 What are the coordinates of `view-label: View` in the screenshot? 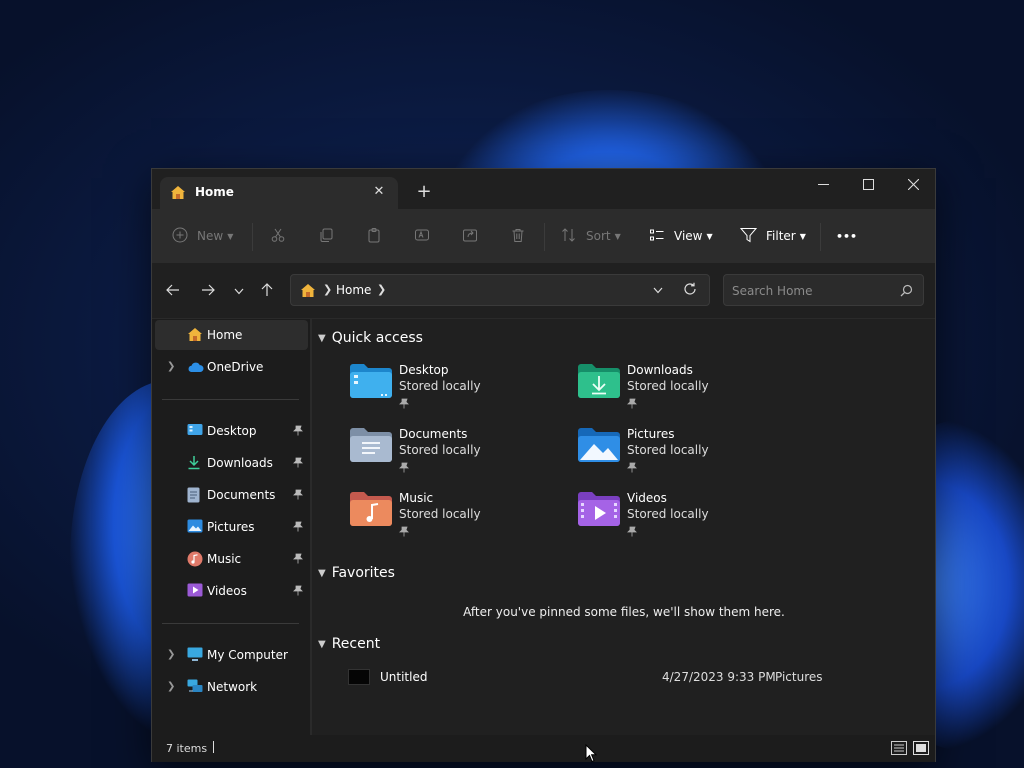 It's located at (688, 236).